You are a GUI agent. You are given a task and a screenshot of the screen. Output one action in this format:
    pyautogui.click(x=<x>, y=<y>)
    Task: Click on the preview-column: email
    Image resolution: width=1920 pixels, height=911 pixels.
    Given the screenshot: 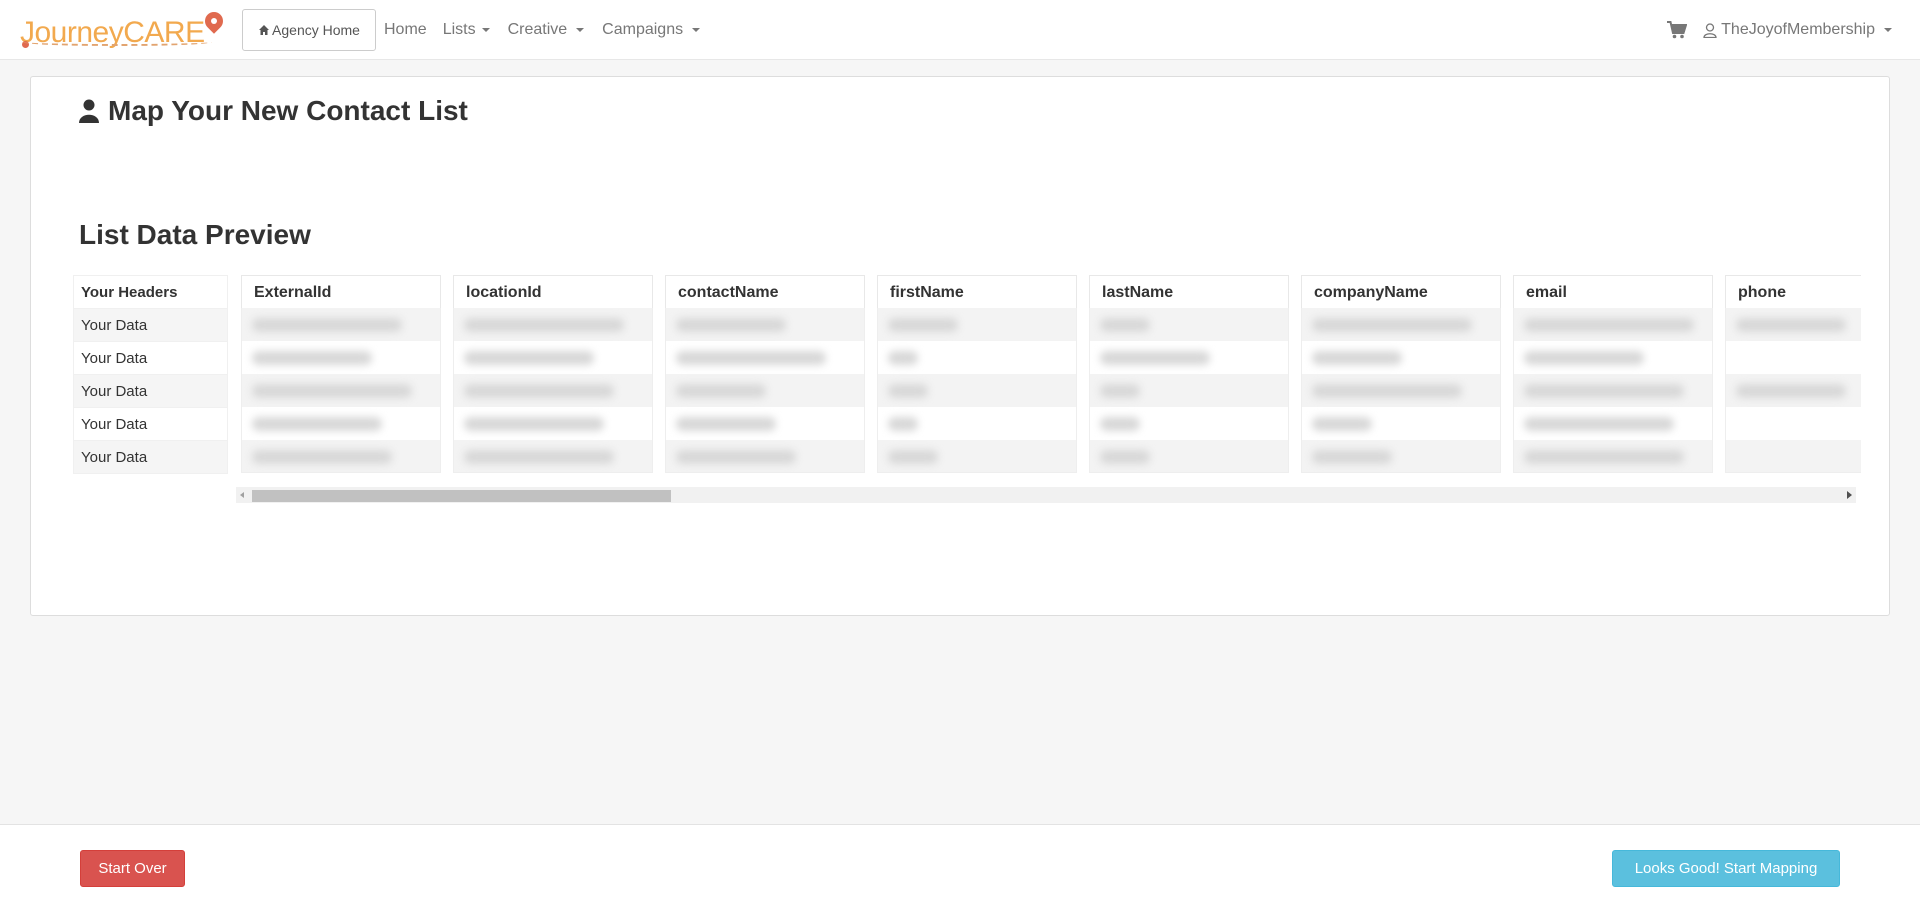 What is the action you would take?
    pyautogui.click(x=1613, y=374)
    